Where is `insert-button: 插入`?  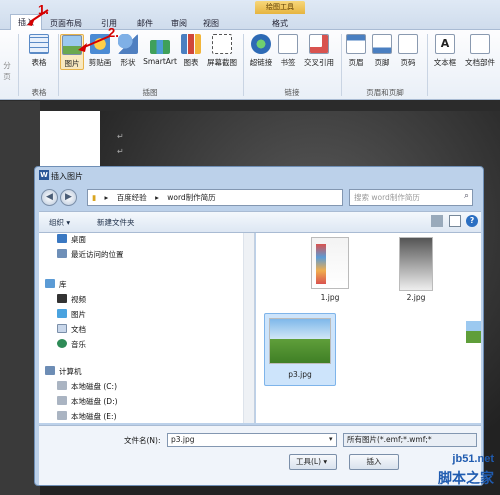
insert-button: 插入 is located at coordinates (374, 462).